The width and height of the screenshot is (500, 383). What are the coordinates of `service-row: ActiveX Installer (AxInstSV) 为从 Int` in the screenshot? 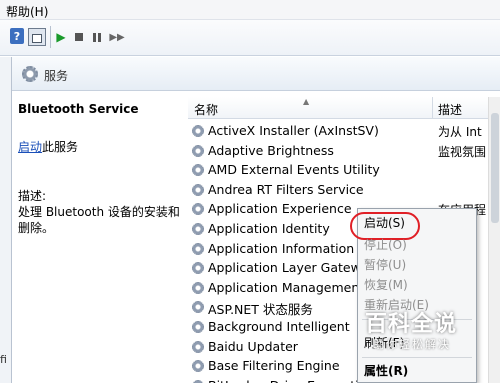 It's located at (338, 131).